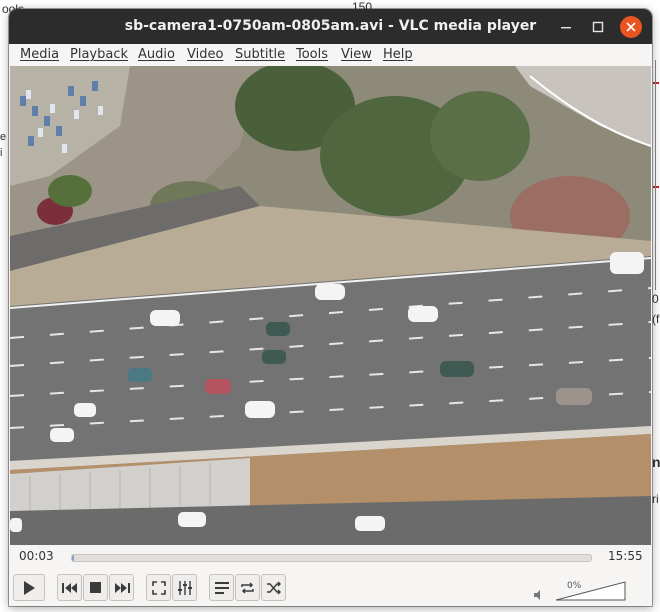 Image resolution: width=660 pixels, height=612 pixels. I want to click on background-text-fragment: (f, so click(656, 319).